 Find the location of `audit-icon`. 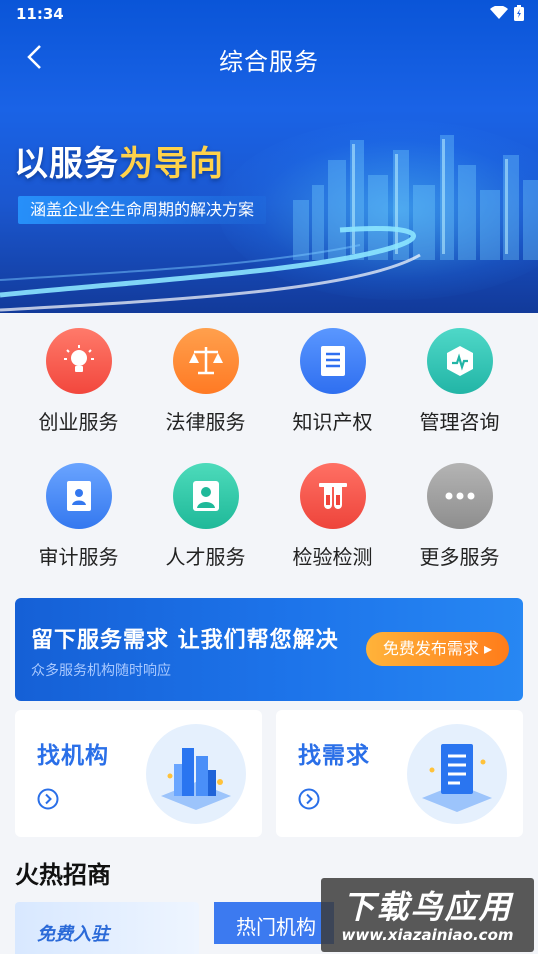

audit-icon is located at coordinates (79, 496).